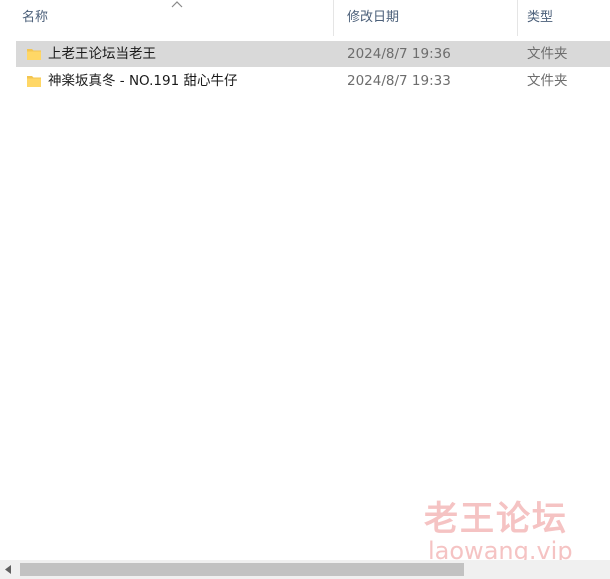 Image resolution: width=610 pixels, height=579 pixels. I want to click on column-header-name: 名称, so click(177, 18).